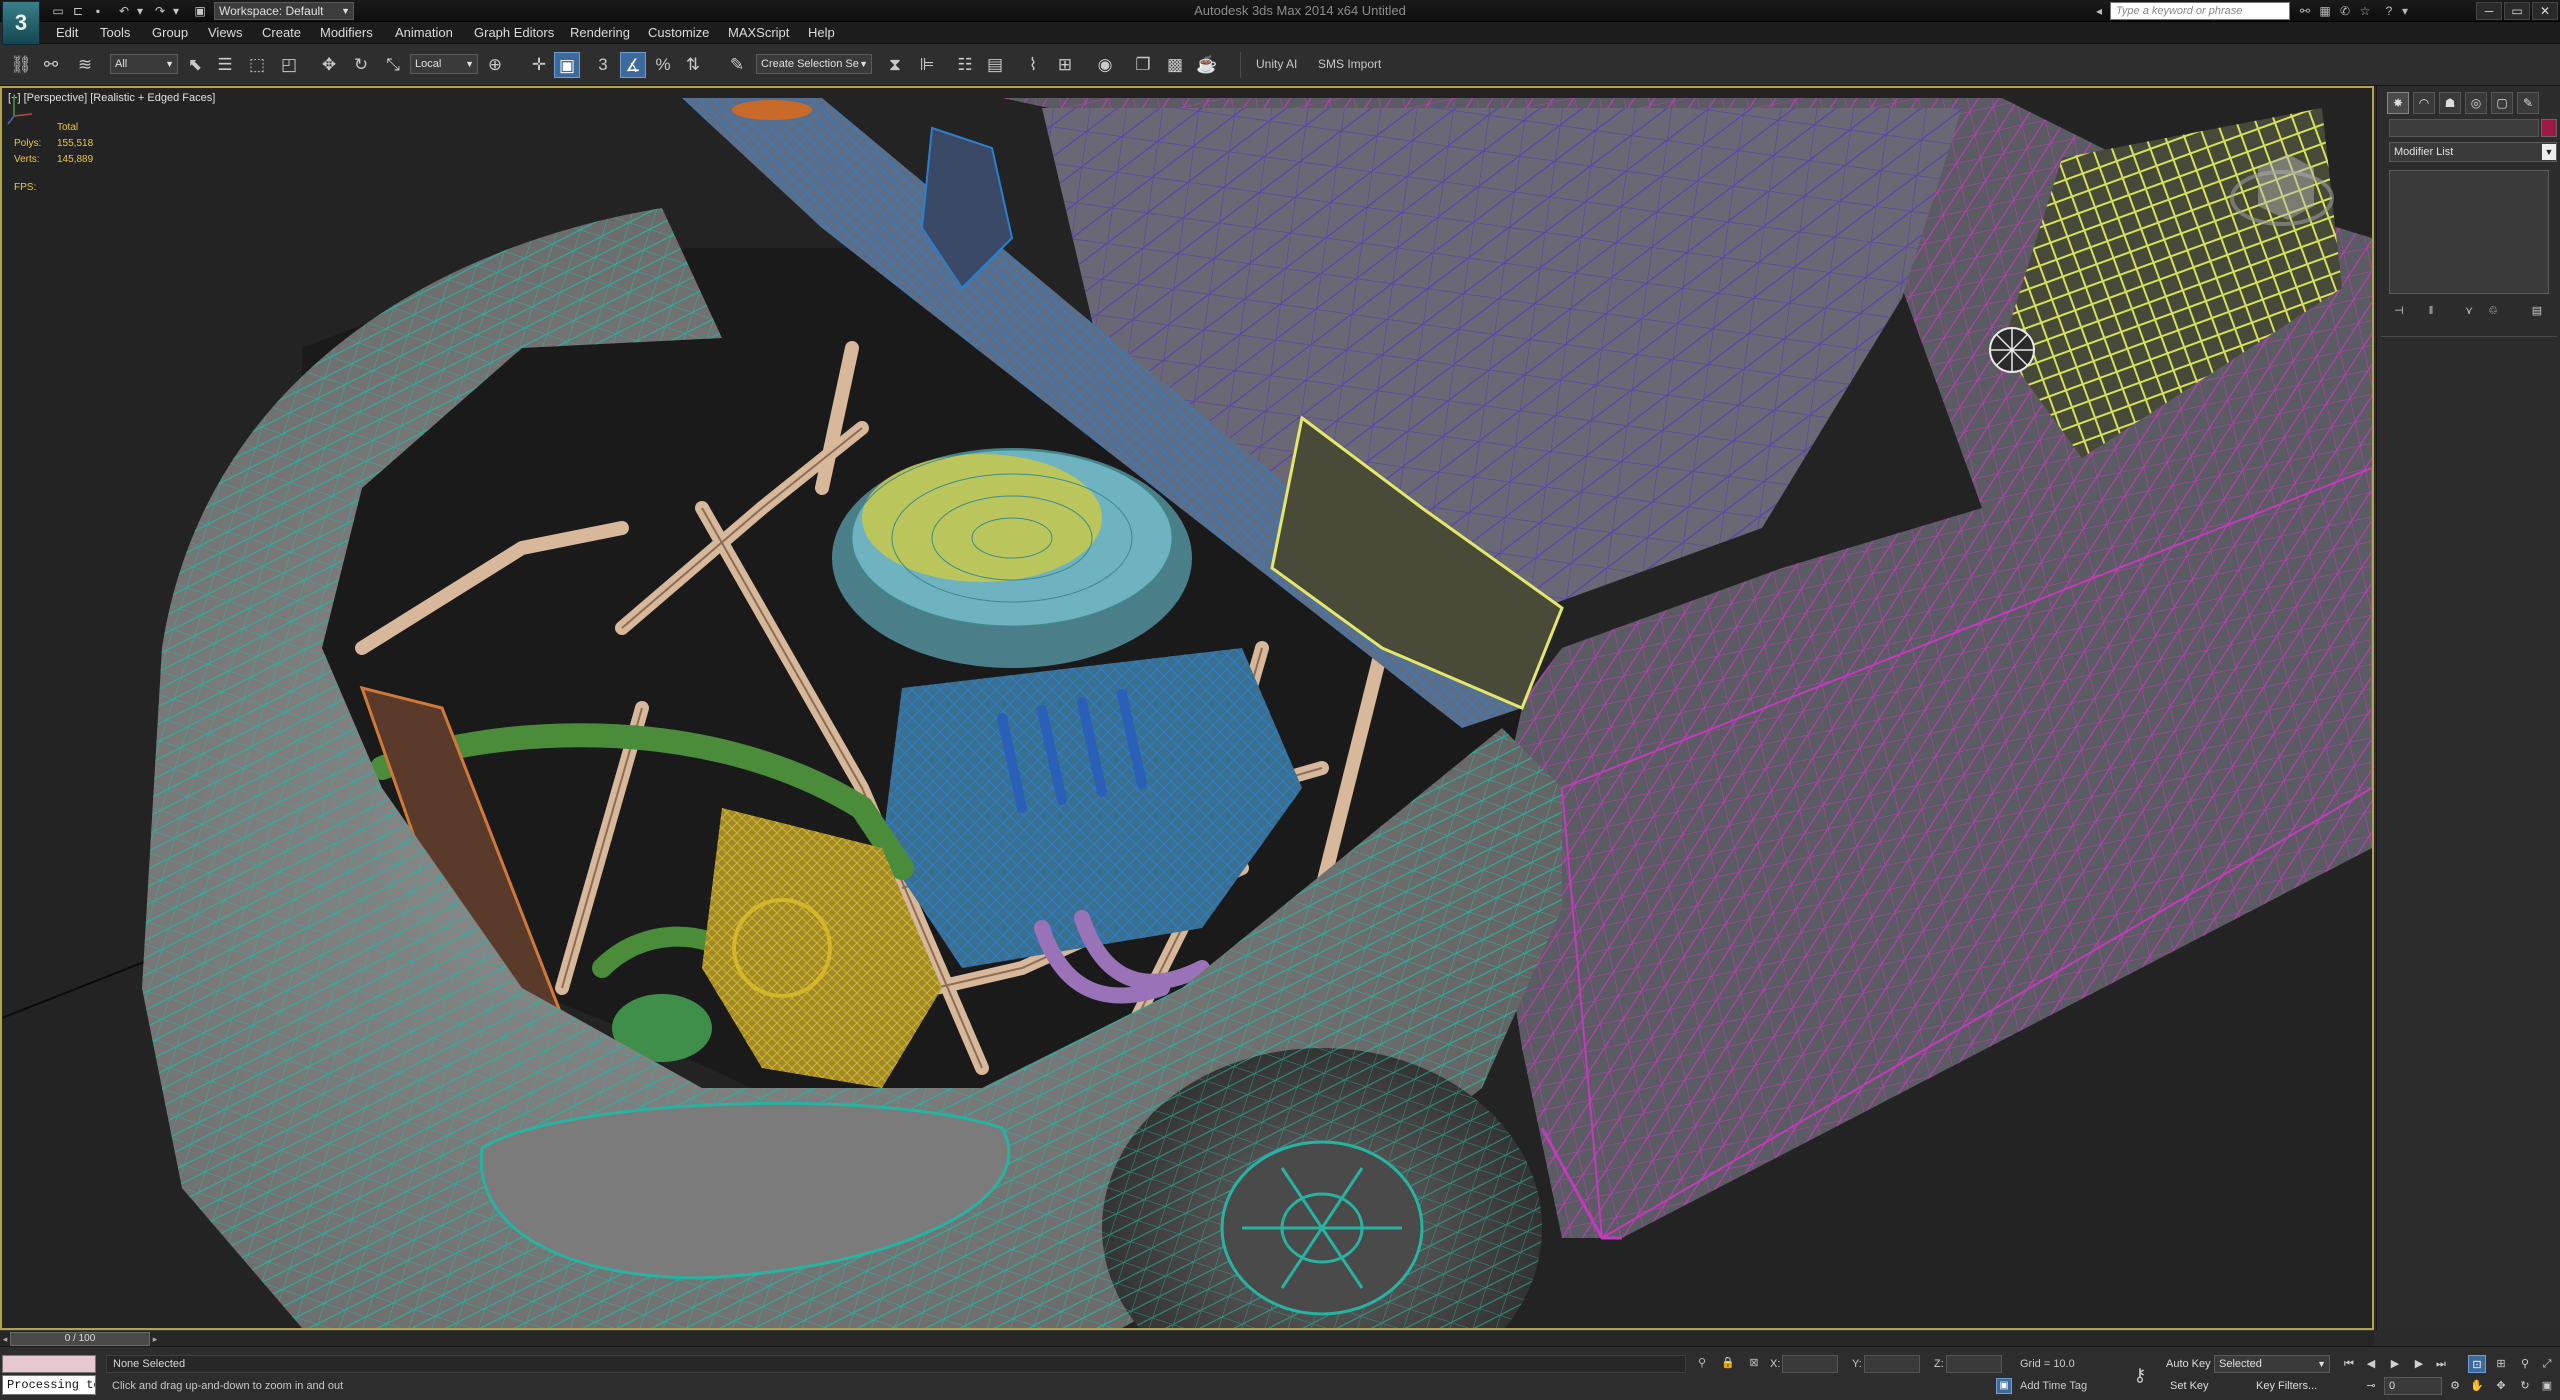 Image resolution: width=2560 pixels, height=1400 pixels. What do you see at coordinates (2502, 103) in the screenshot?
I see `display-tab-icon: ▢` at bounding box center [2502, 103].